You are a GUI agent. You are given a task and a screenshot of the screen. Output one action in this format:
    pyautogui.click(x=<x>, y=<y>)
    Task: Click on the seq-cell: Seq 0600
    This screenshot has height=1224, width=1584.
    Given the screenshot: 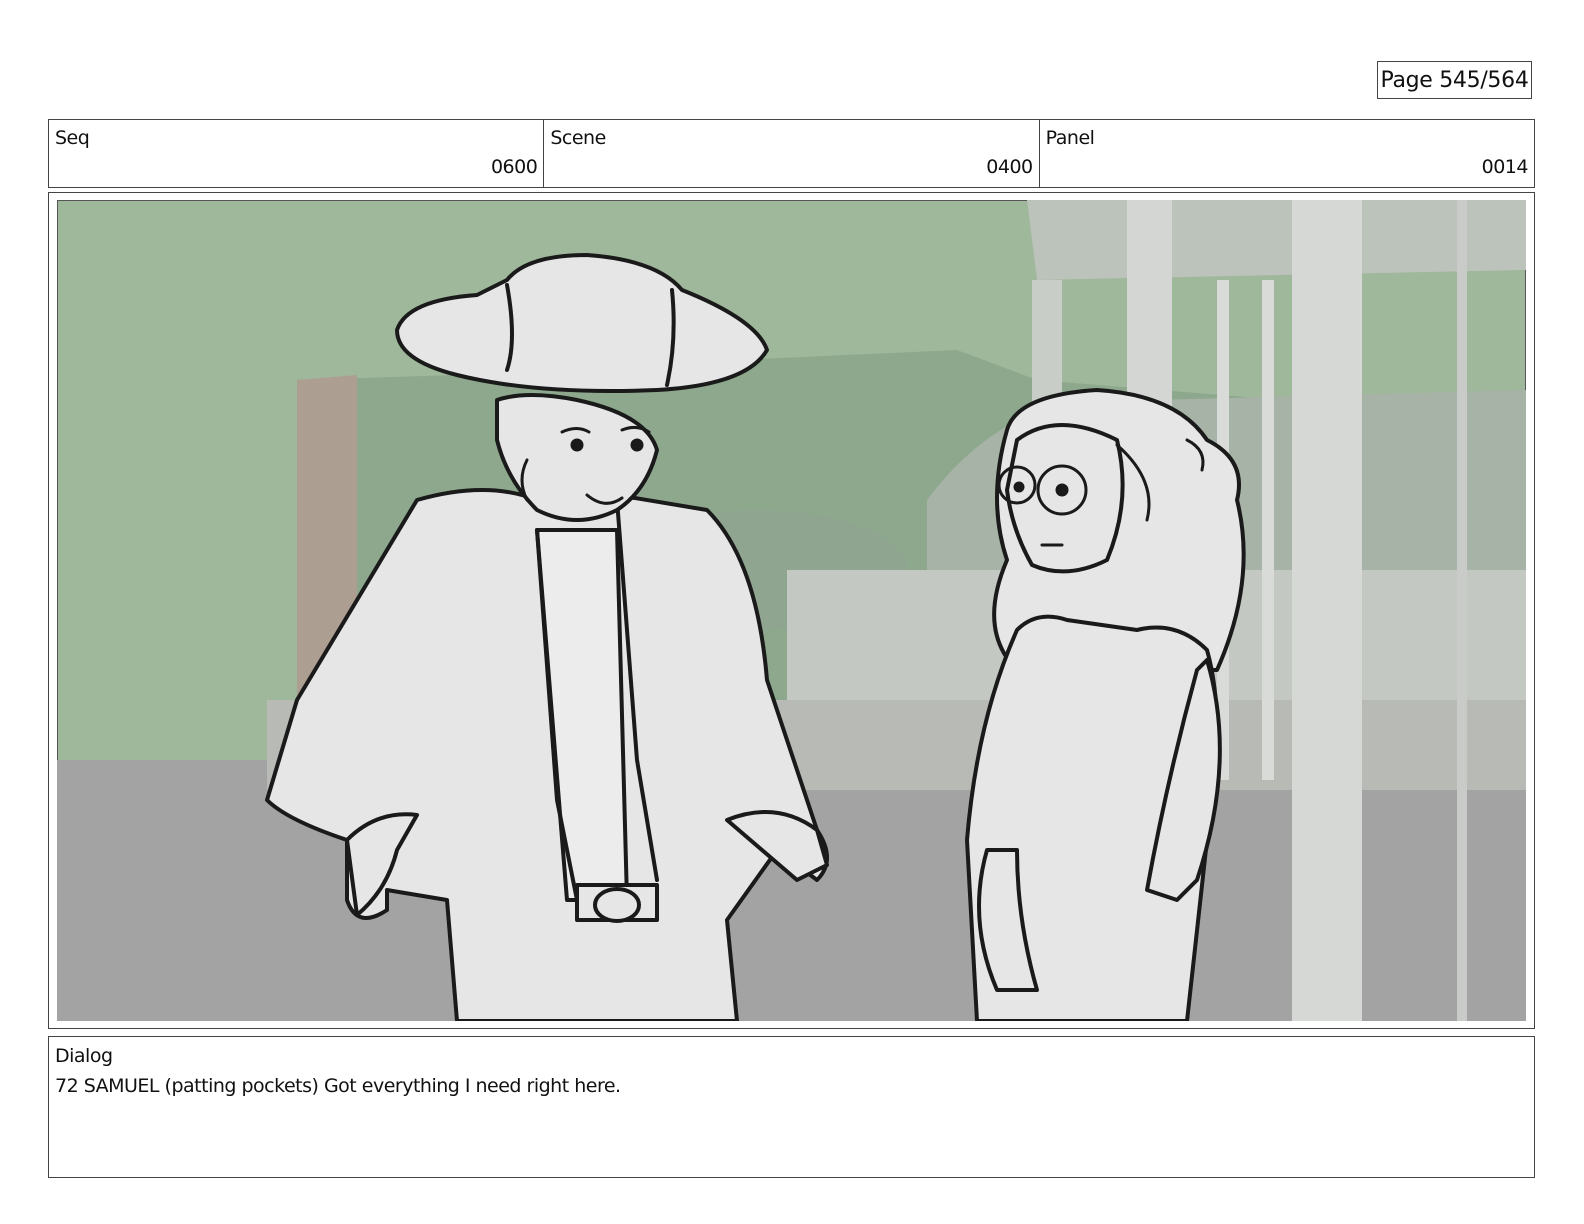 What is the action you would take?
    pyautogui.click(x=297, y=153)
    